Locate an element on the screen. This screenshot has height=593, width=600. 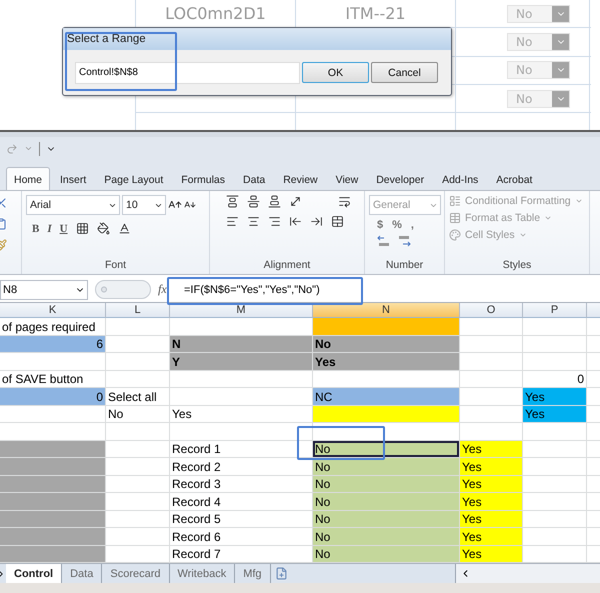
column-header: K is located at coordinates (53, 310).